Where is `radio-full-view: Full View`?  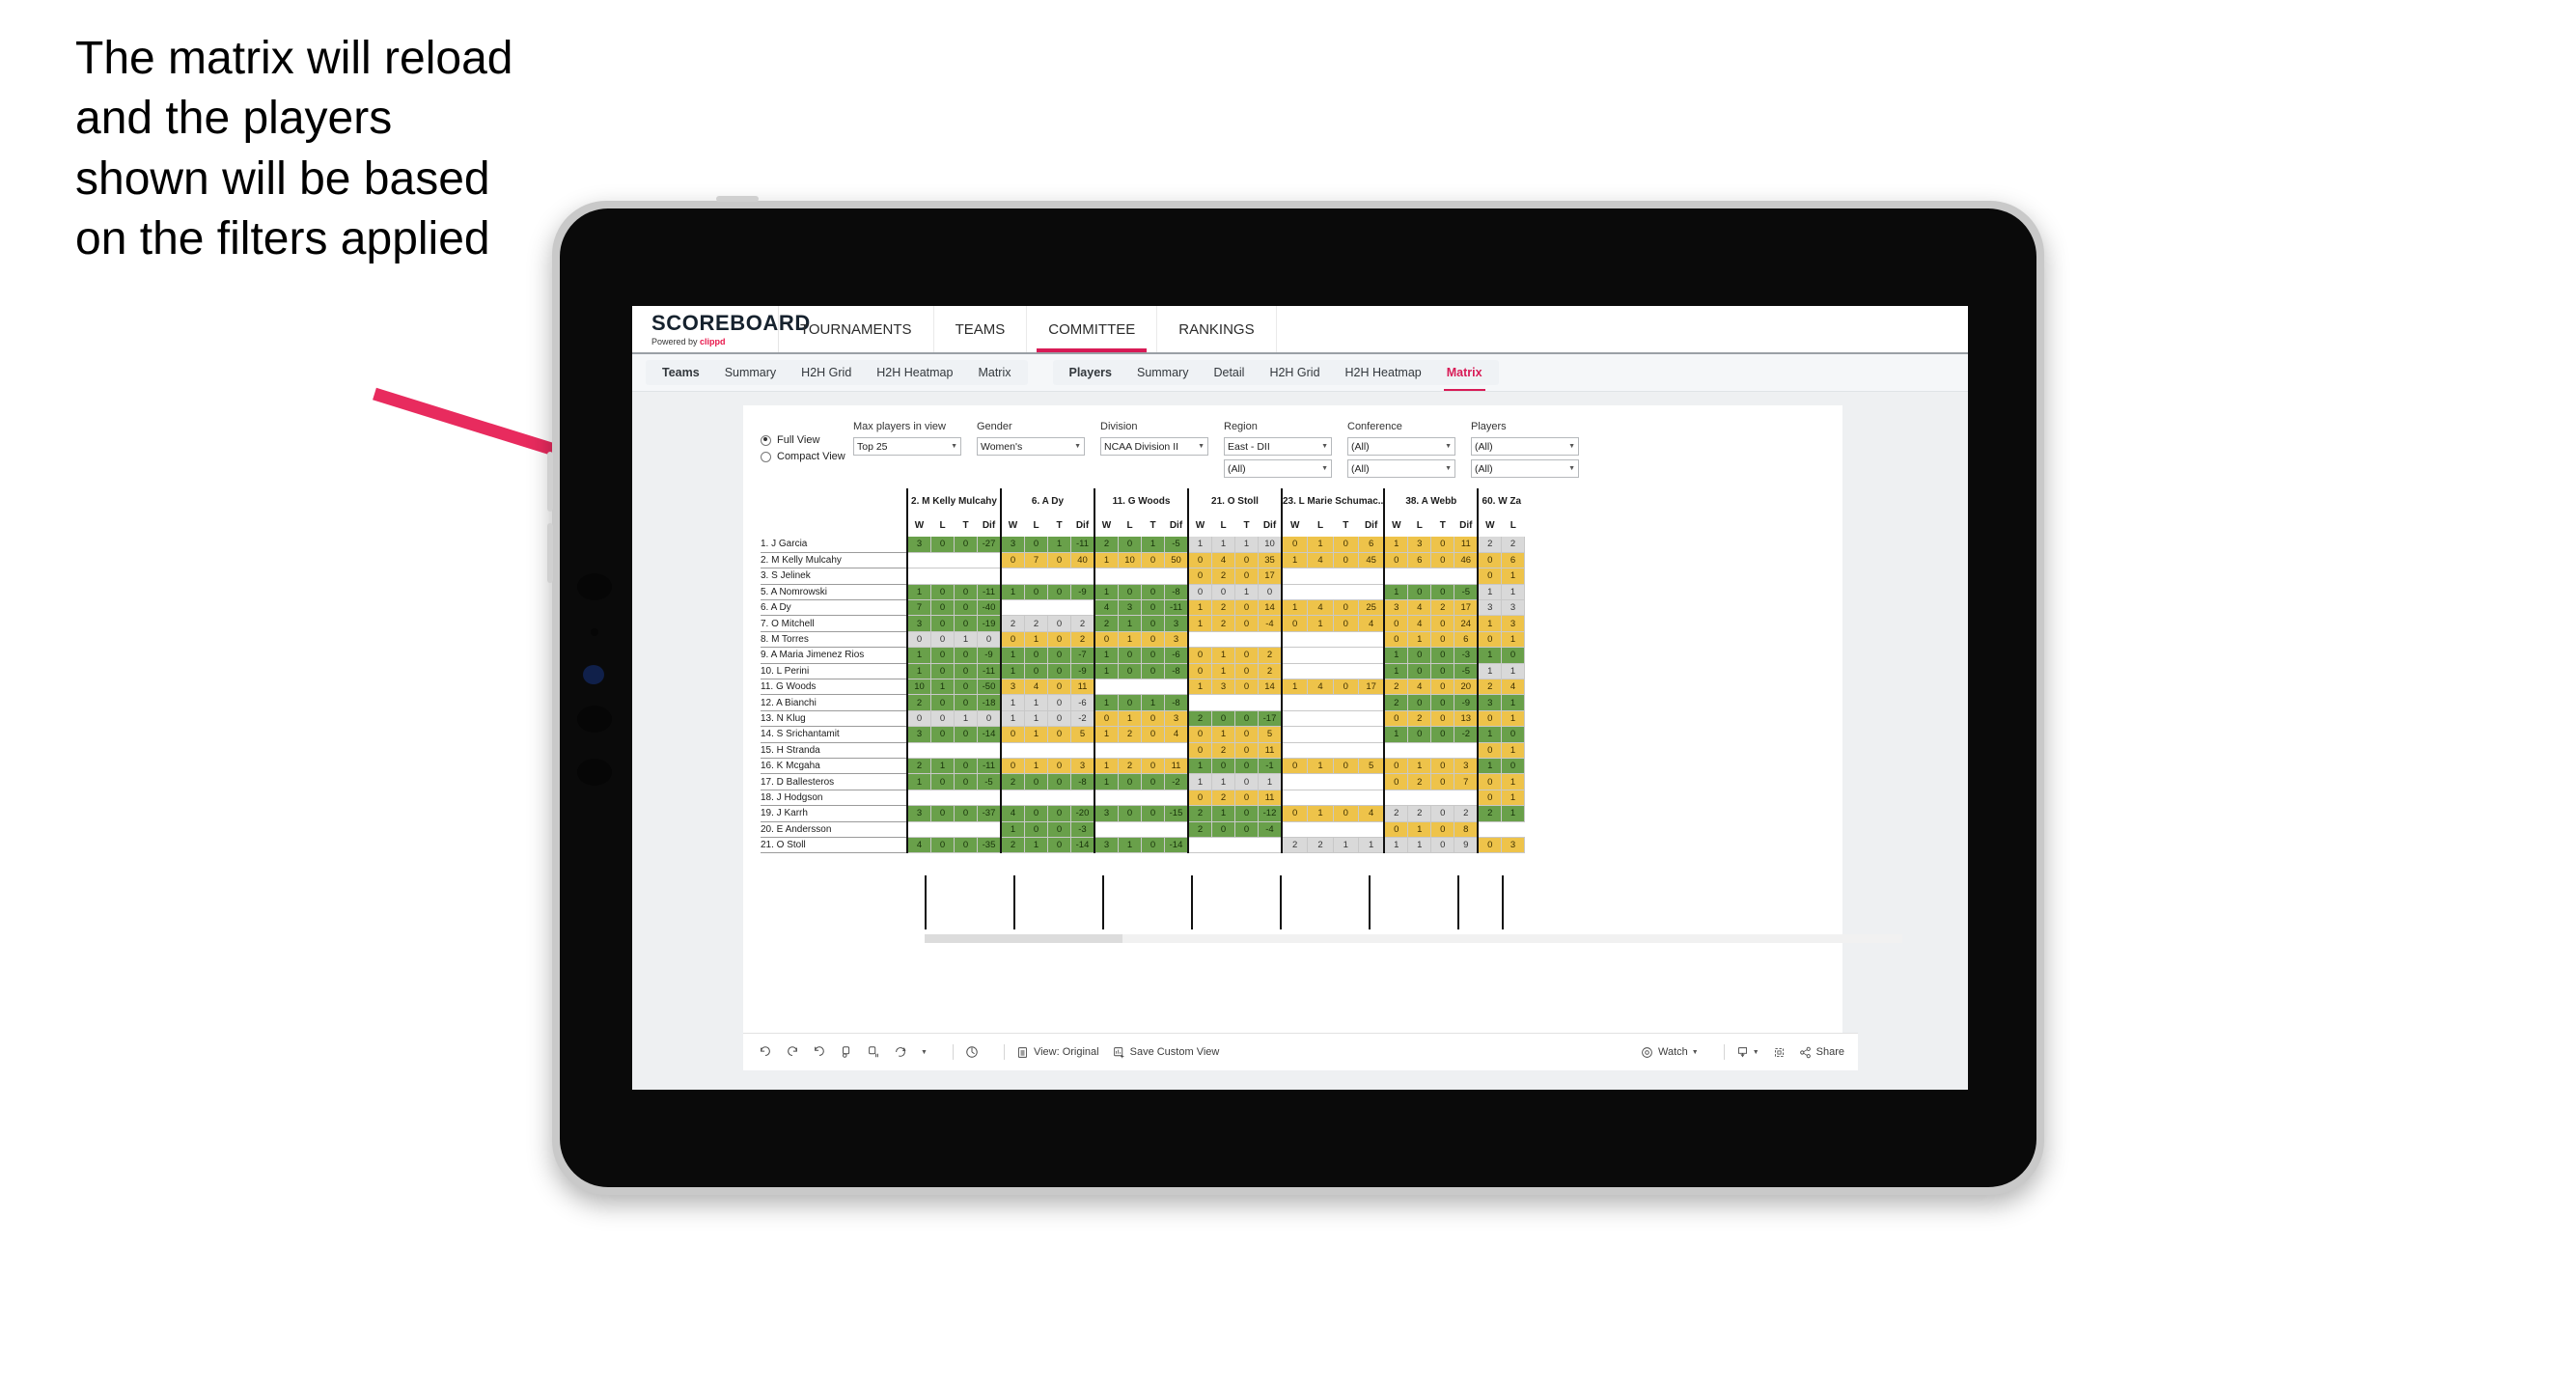 radio-full-view: Full View is located at coordinates (807, 440).